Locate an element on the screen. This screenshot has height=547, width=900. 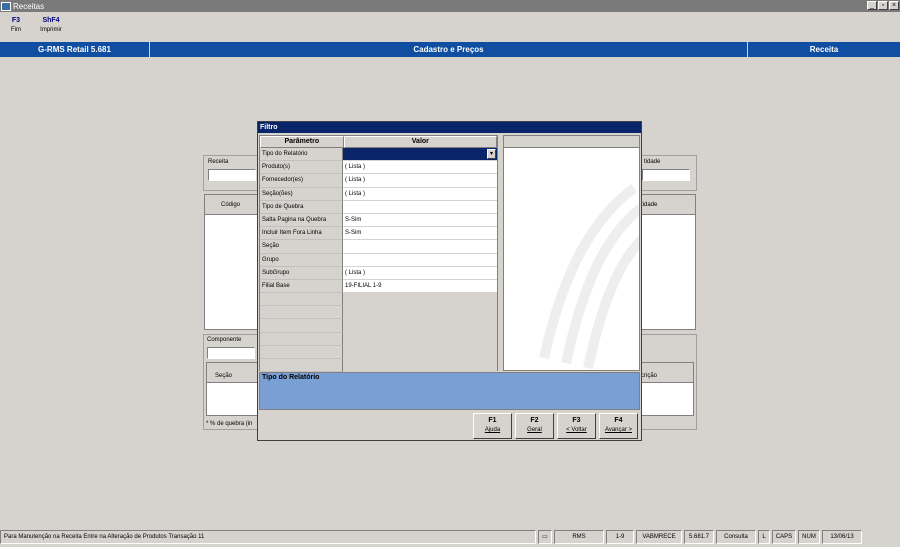
report-preview is located at coordinates (571, 253).